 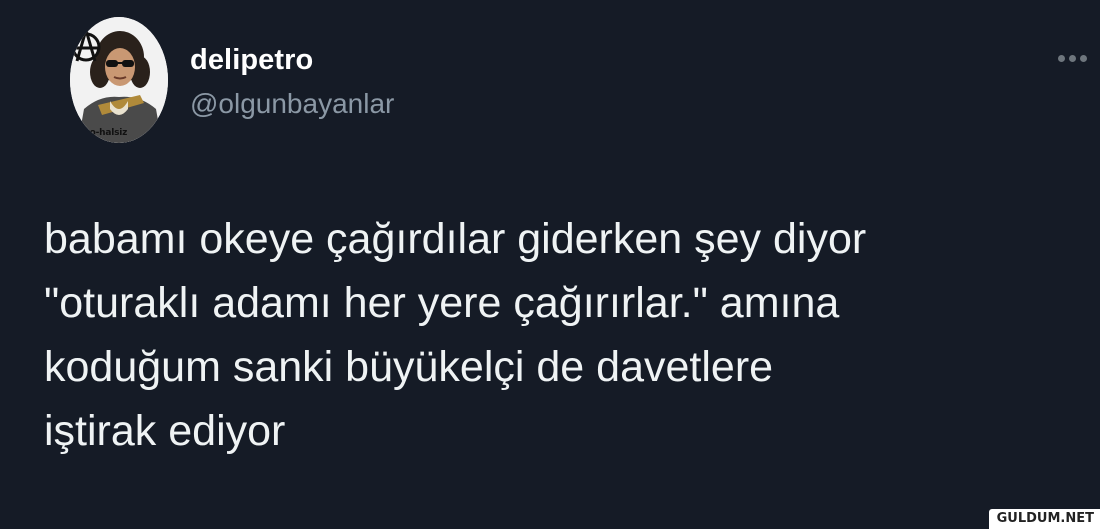 I want to click on more-horizontal-icon, so click(x=1061, y=58).